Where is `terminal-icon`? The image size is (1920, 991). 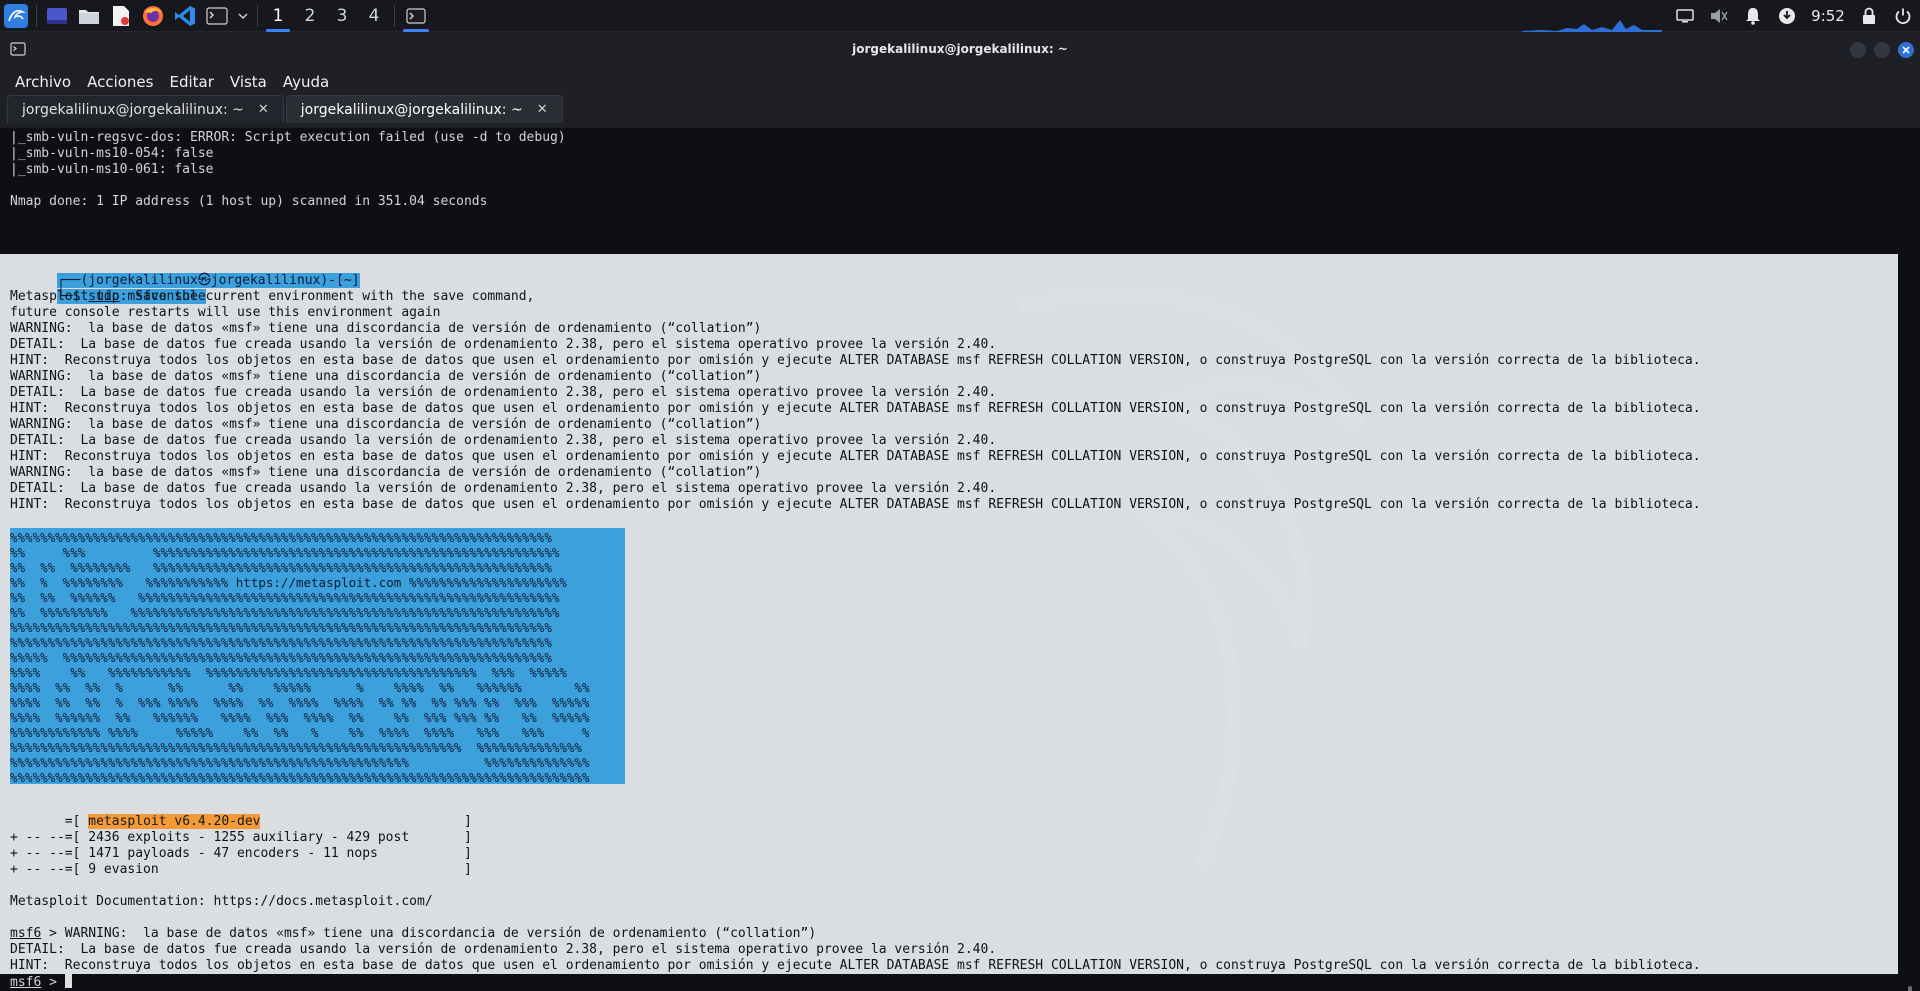
terminal-icon is located at coordinates (416, 15).